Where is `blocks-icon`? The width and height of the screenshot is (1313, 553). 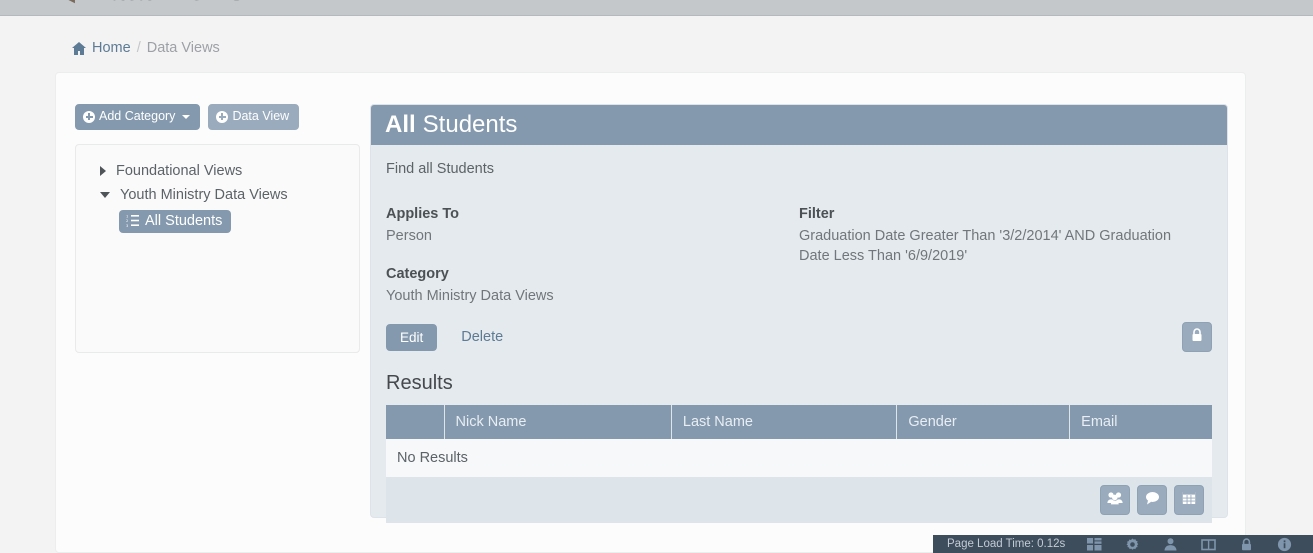
blocks-icon is located at coordinates (1094, 544).